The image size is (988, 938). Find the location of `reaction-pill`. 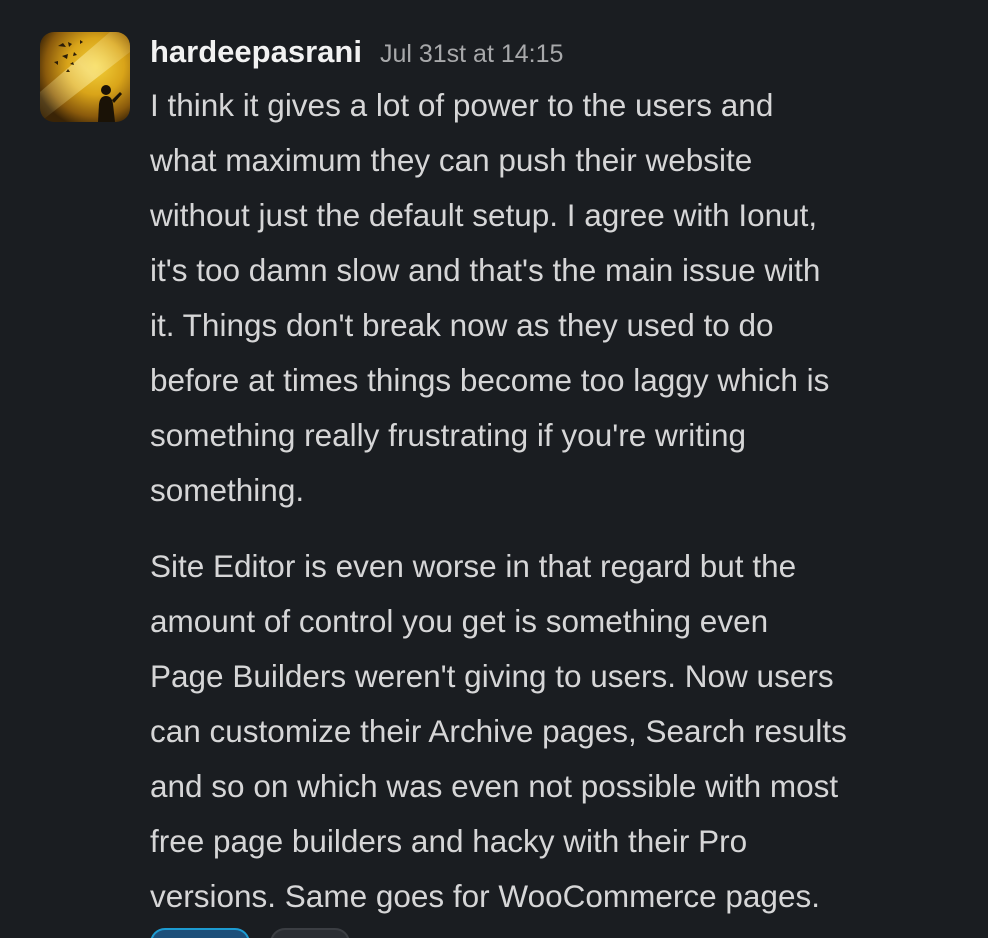

reaction-pill is located at coordinates (310, 933).